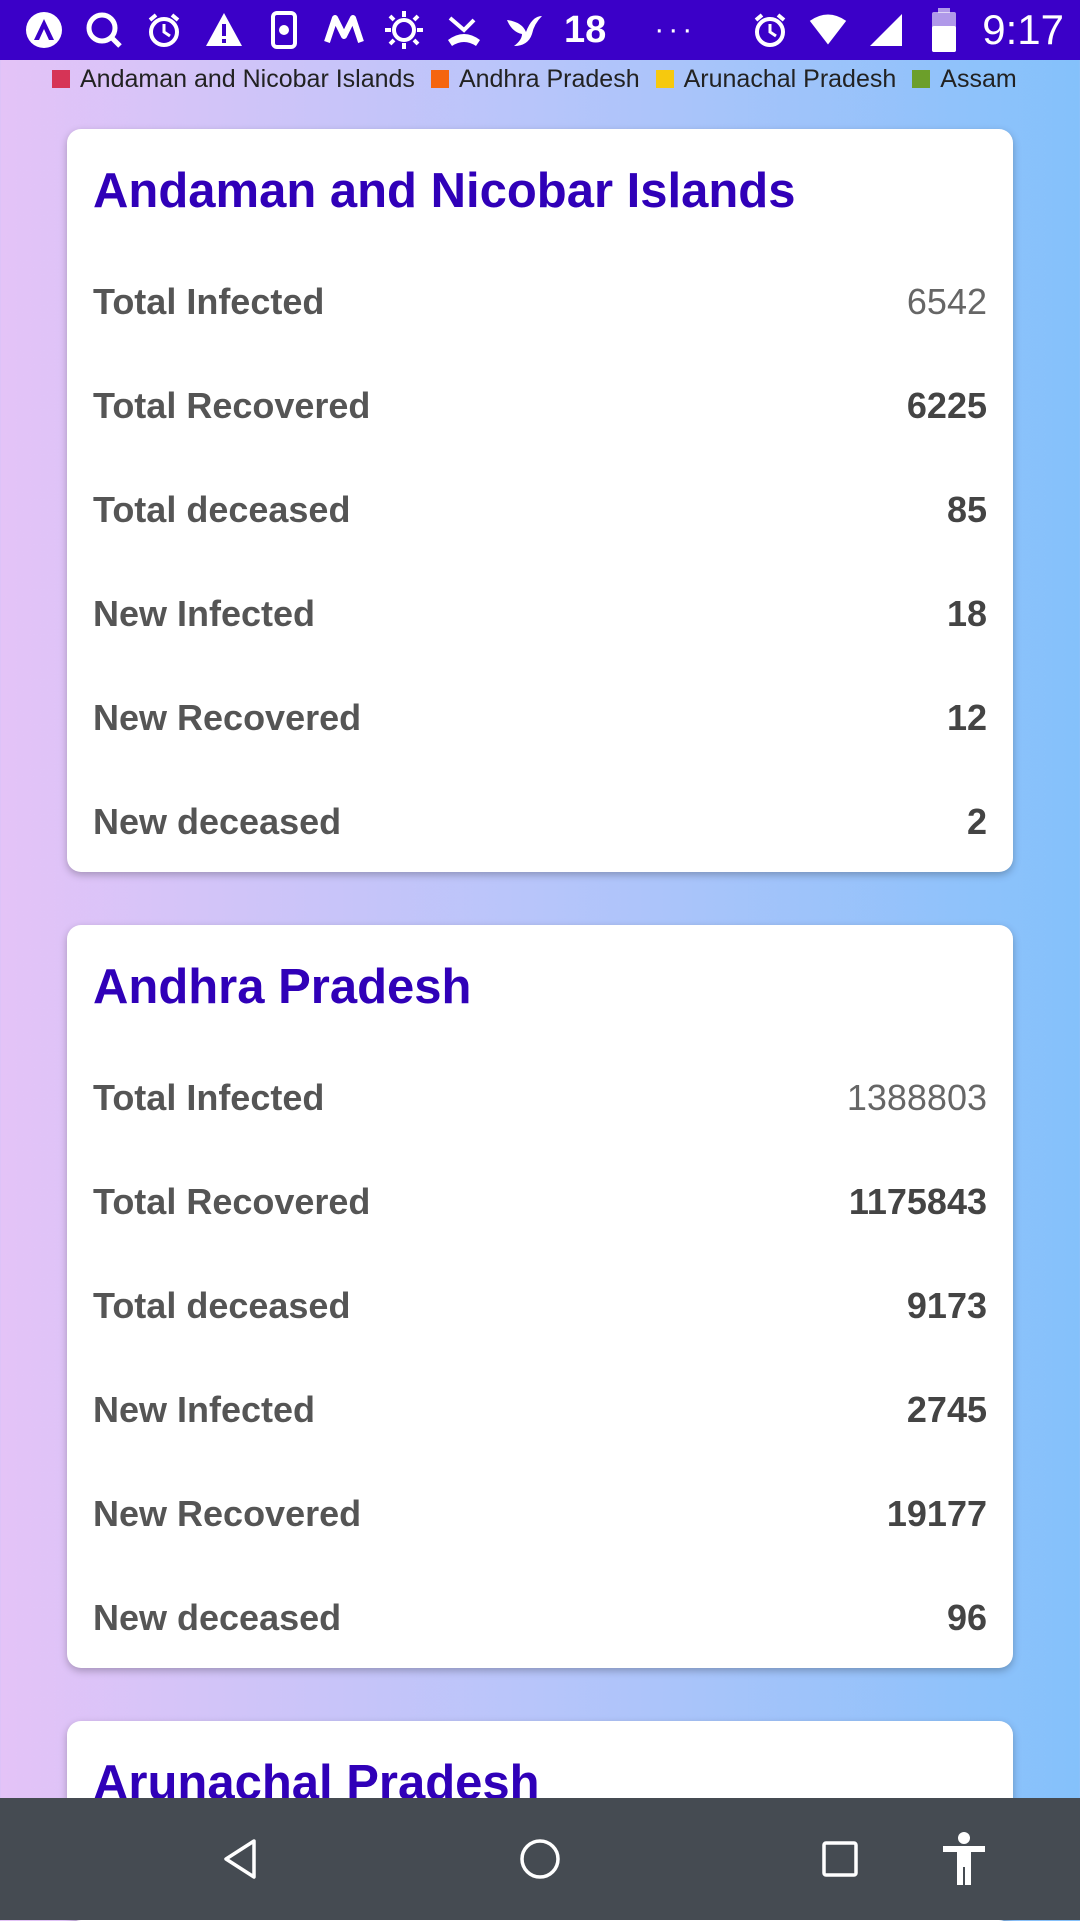 Image resolution: width=1080 pixels, height=1921 pixels. What do you see at coordinates (540, 302) in the screenshot?
I see `stat-row: Total Infected 6542` at bounding box center [540, 302].